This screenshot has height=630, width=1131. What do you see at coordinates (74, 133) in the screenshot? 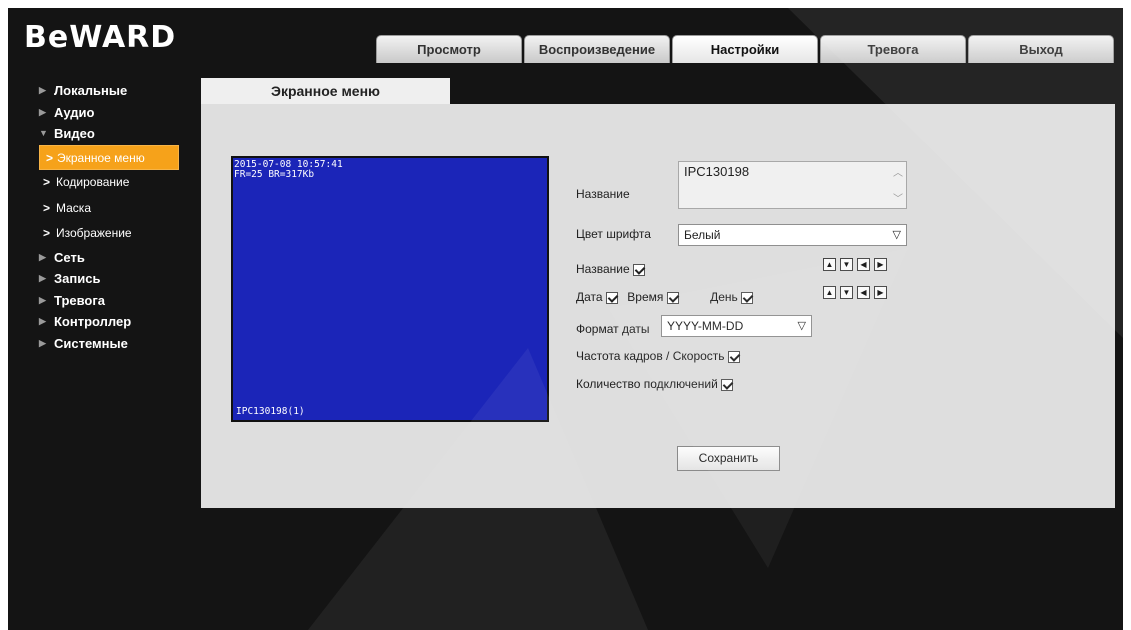
I see `sidebar-item-label: Видео` at bounding box center [74, 133].